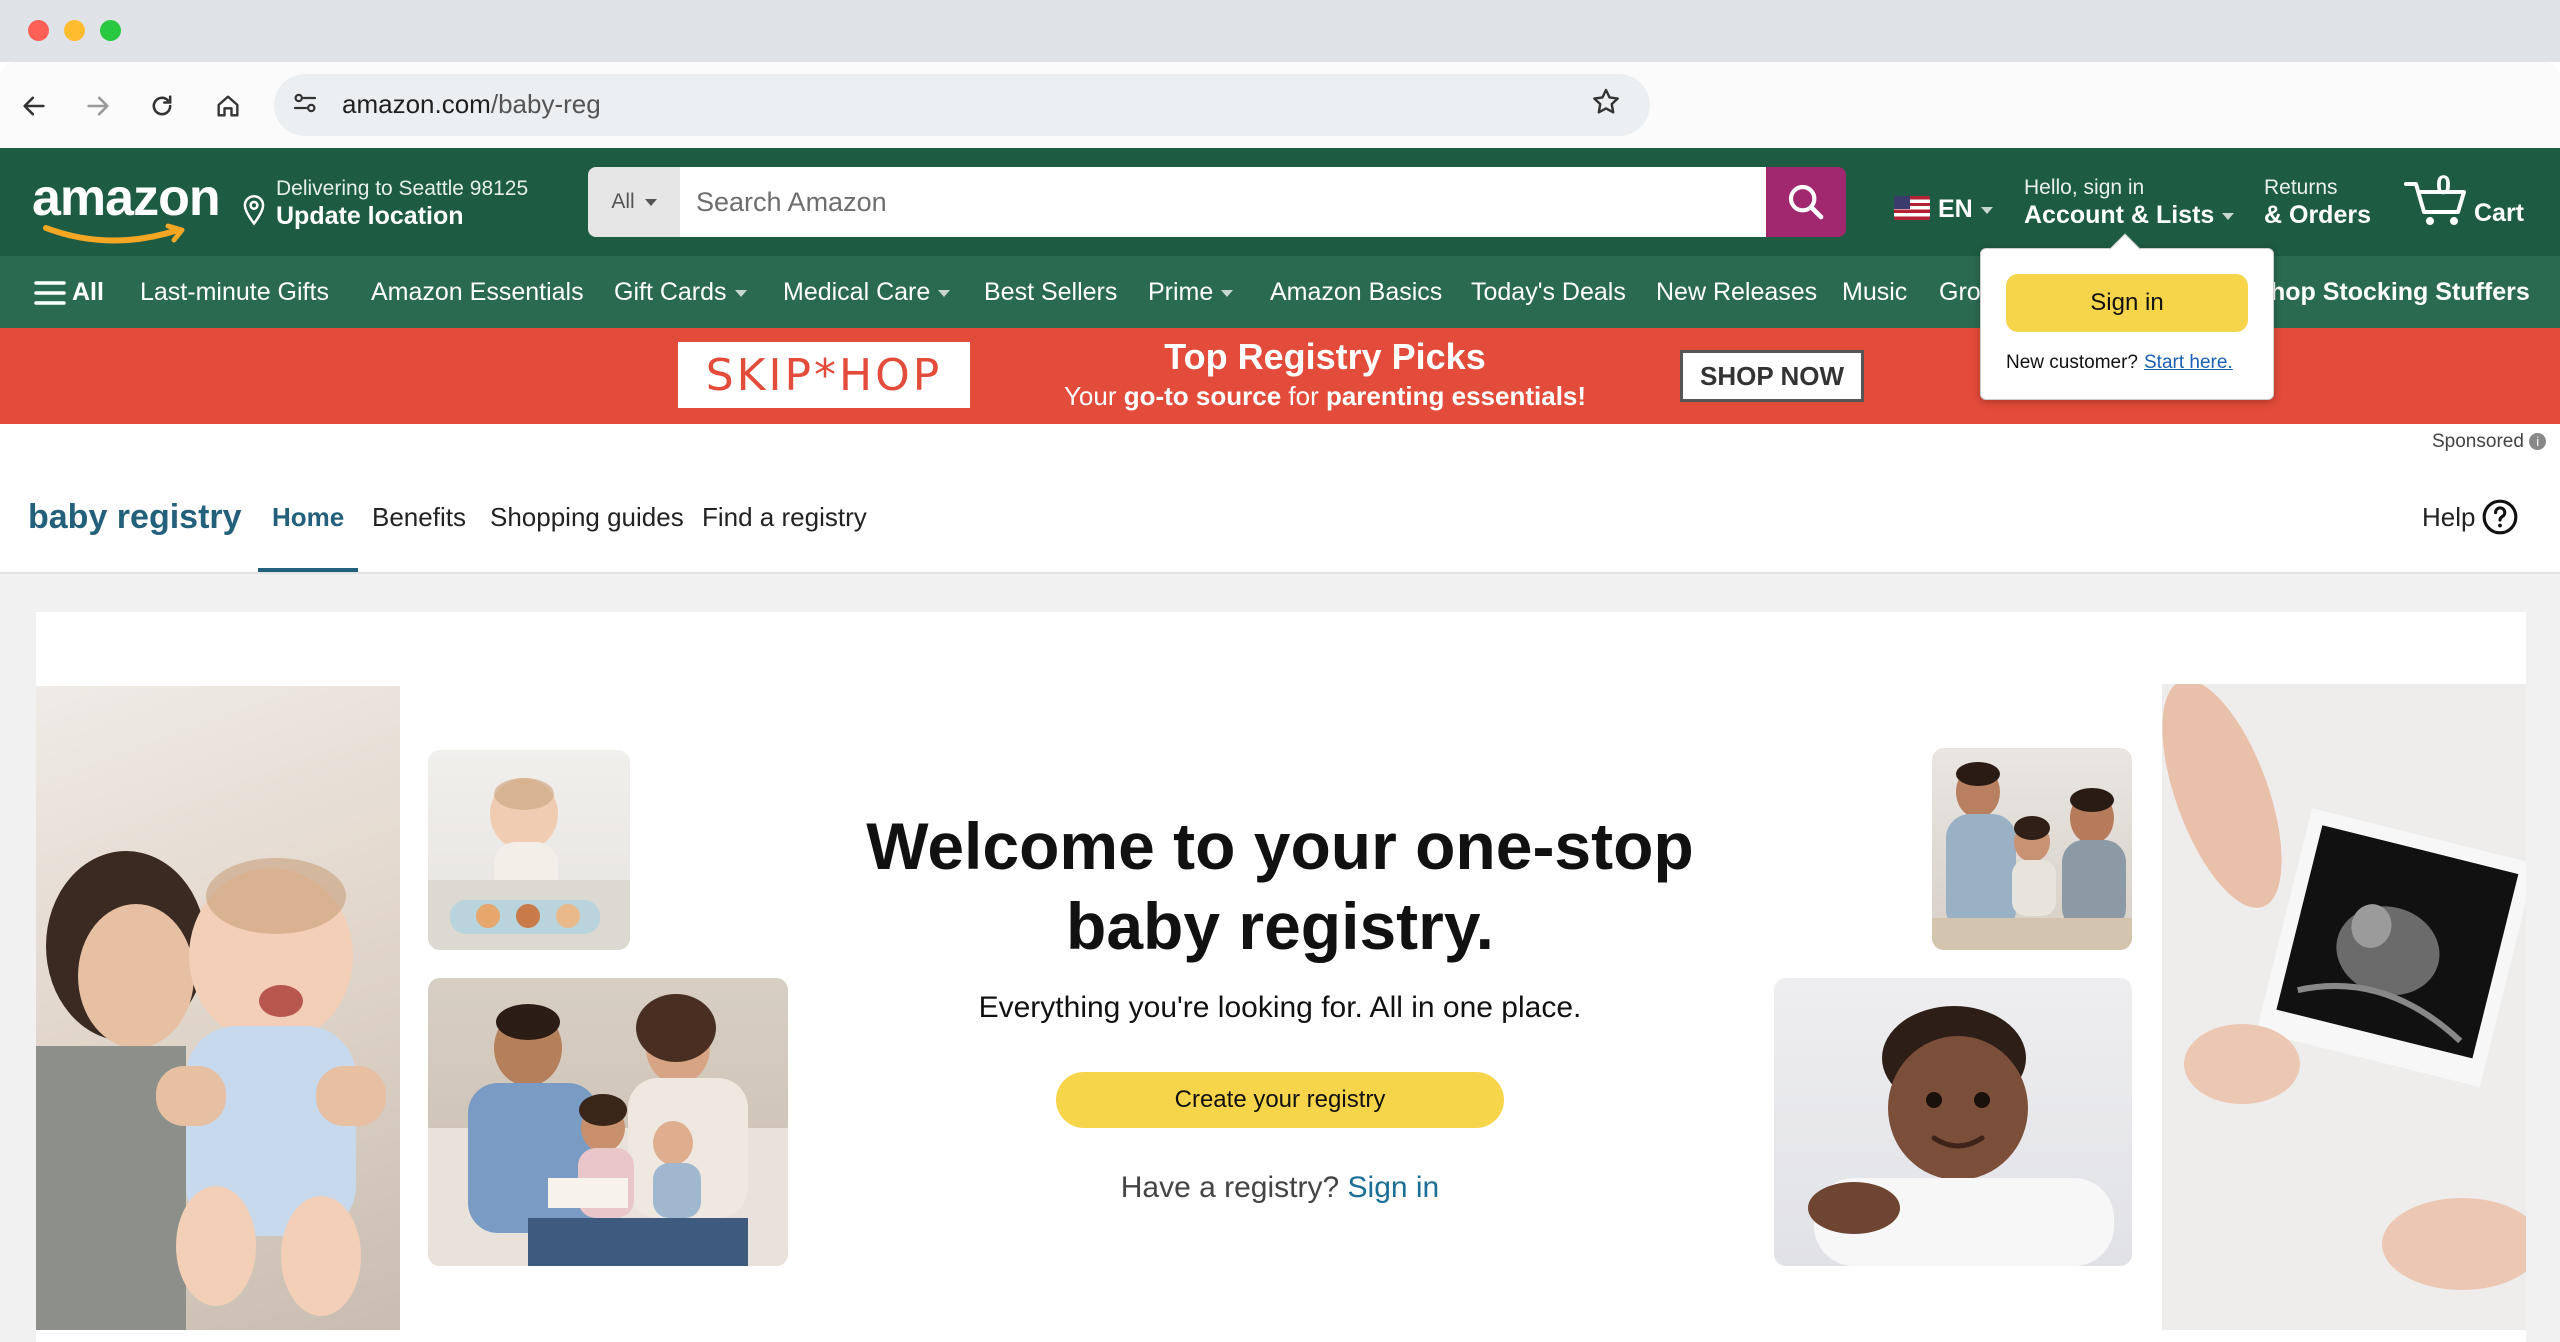  What do you see at coordinates (471, 104) in the screenshot?
I see `address-url: amazon.com/baby-reg` at bounding box center [471, 104].